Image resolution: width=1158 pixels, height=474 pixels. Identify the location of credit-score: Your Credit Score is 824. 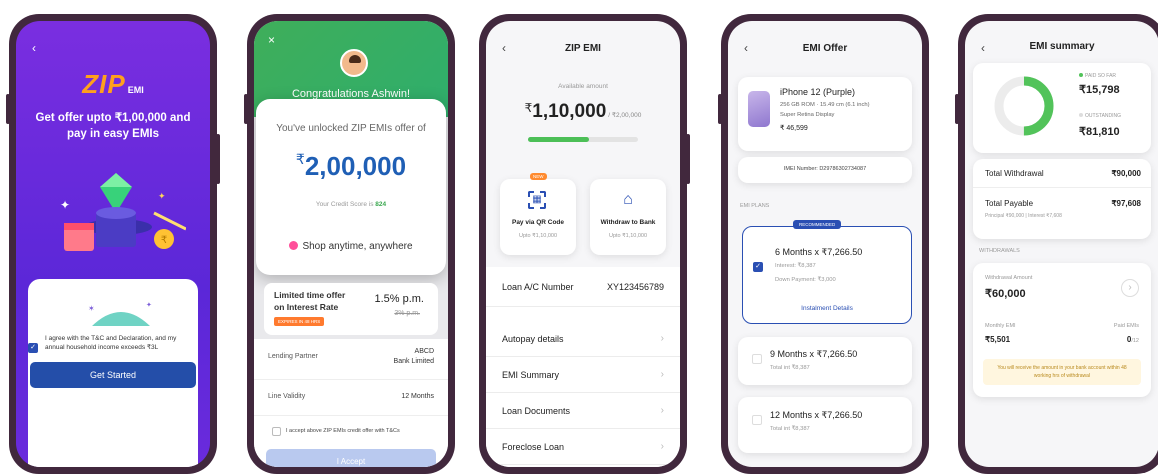
(351, 204).